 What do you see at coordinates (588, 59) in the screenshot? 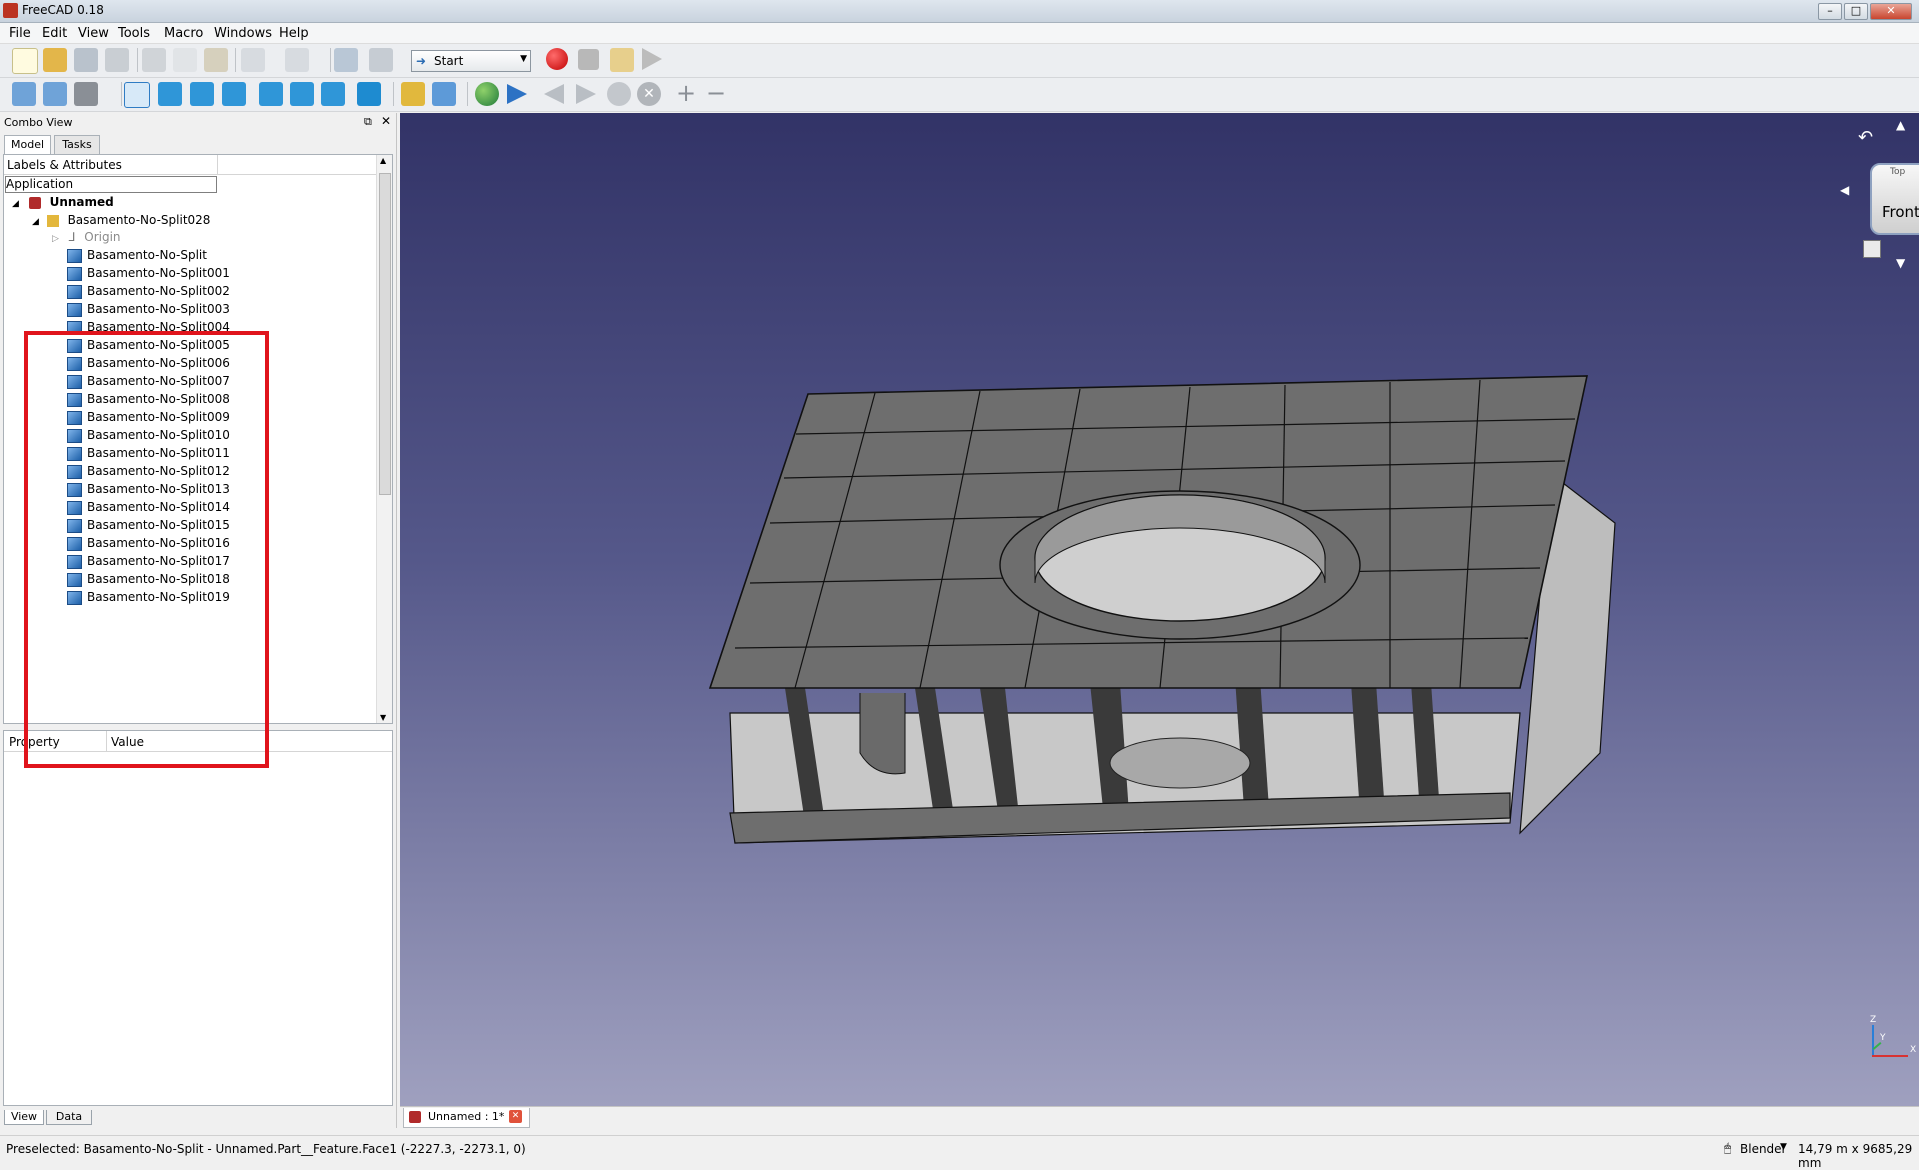
I see `stop-macro-icon` at bounding box center [588, 59].